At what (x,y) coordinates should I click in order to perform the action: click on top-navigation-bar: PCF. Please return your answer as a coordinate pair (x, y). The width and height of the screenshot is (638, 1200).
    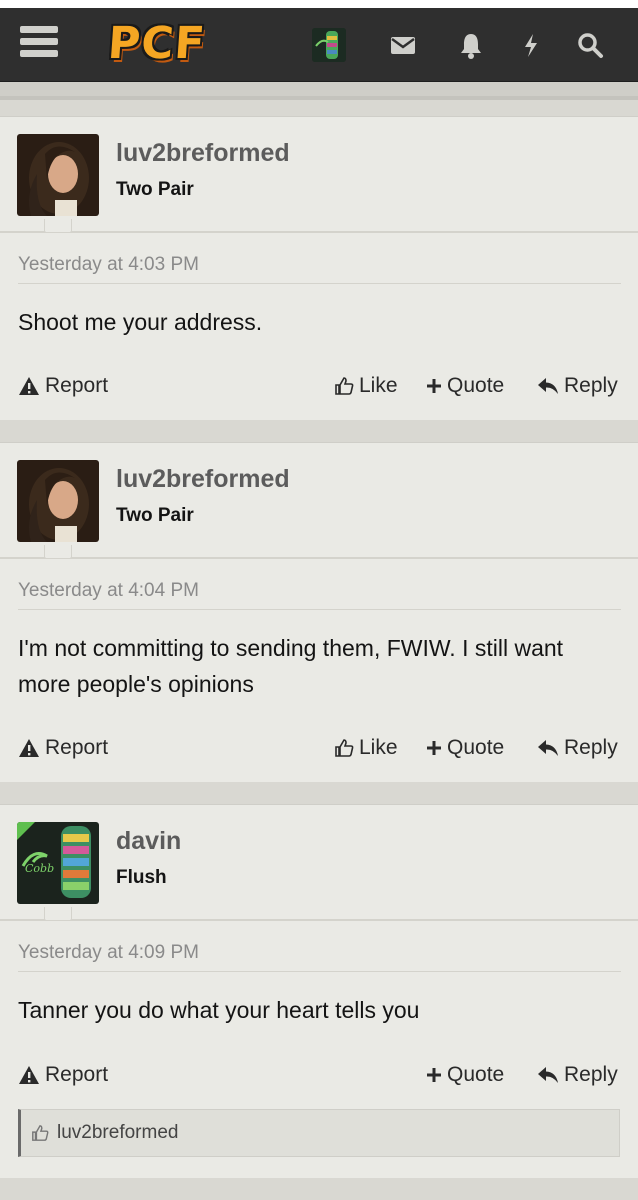
    Looking at the image, I should click on (319, 45).